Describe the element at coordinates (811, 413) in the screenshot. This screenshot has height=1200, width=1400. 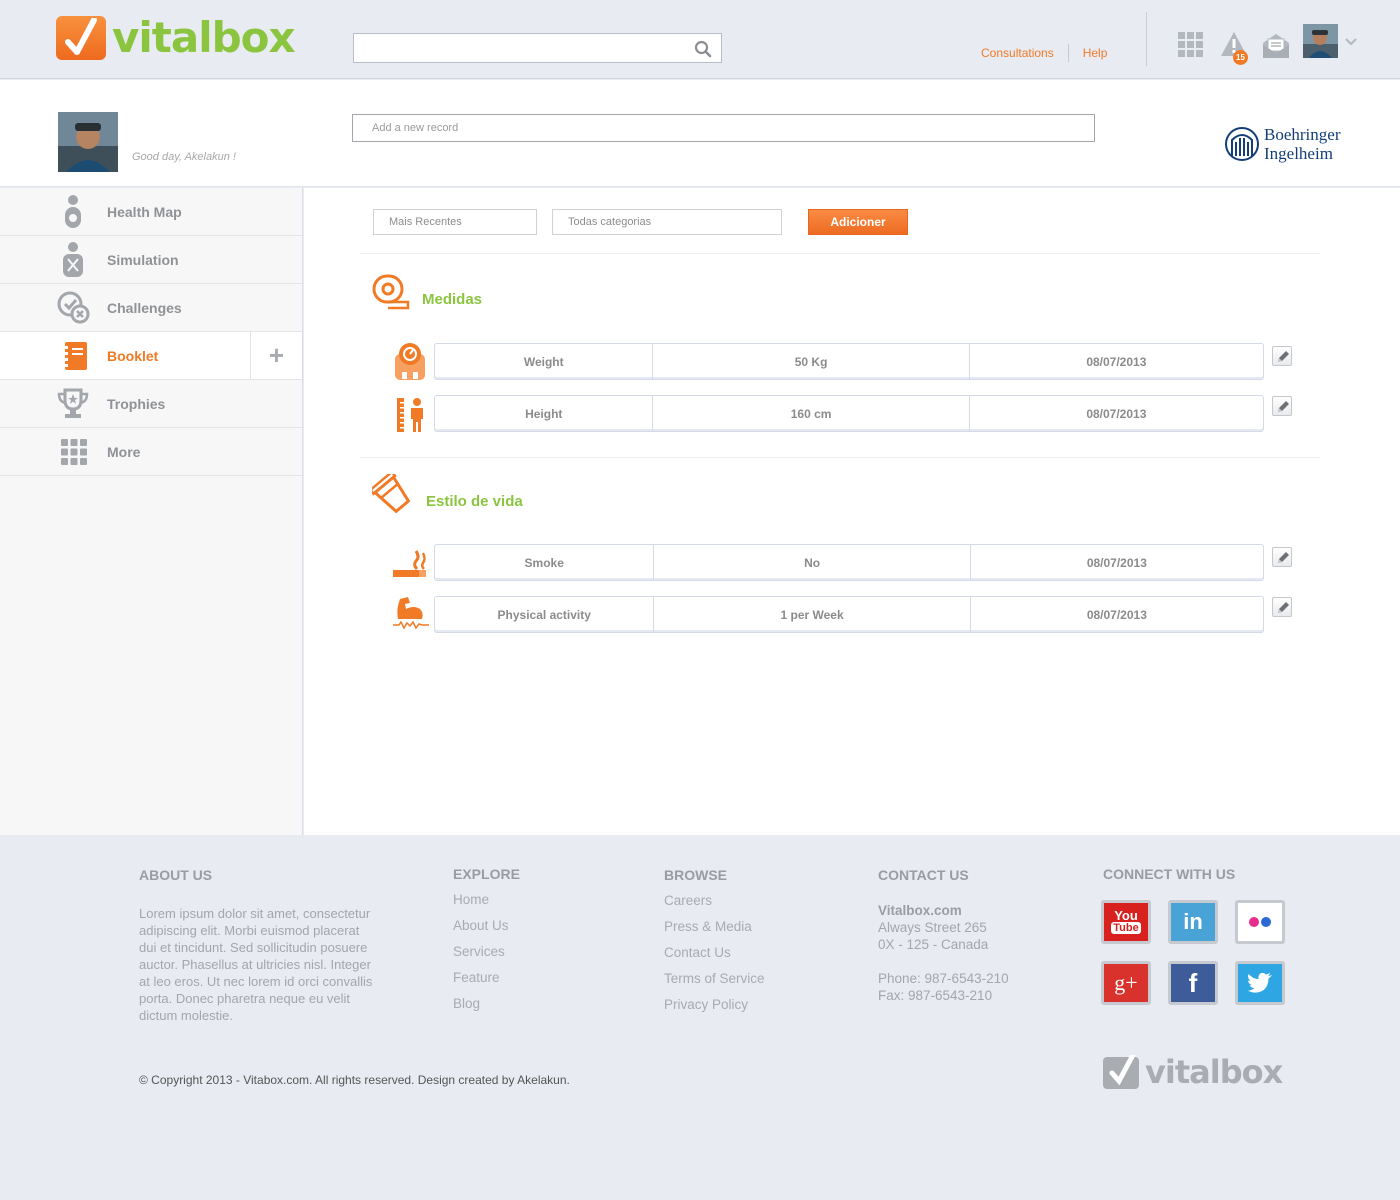
I see `row-value: 160 cm` at that location.